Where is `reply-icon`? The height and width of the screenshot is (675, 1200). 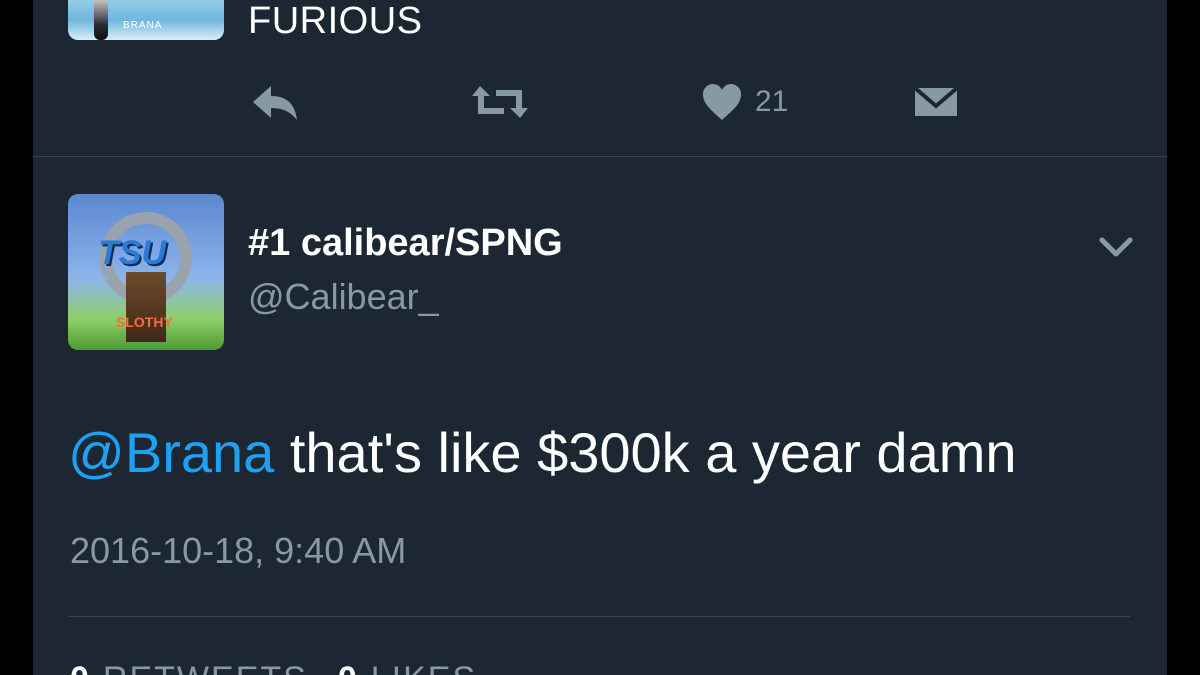
reply-icon is located at coordinates (275, 103).